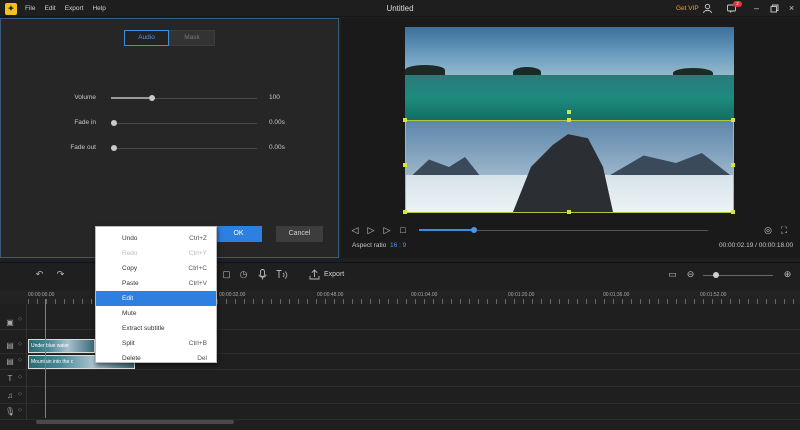 The image size is (800, 430). Describe the element at coordinates (774, 8) in the screenshot. I see `restore-icon` at that location.